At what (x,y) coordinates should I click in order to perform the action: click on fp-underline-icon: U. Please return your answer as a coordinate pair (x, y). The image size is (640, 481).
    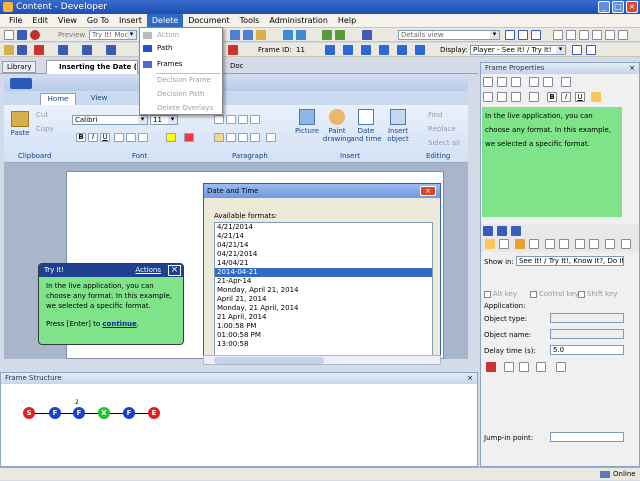
    Looking at the image, I should click on (580, 97).